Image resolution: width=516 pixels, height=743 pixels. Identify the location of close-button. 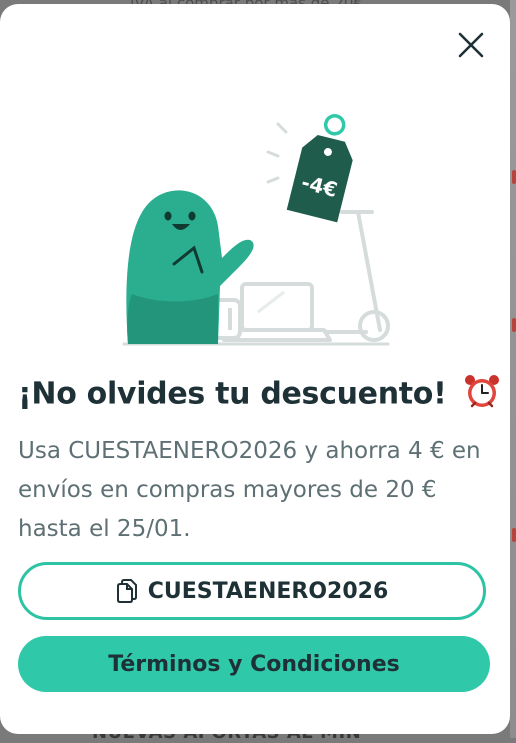
(471, 45).